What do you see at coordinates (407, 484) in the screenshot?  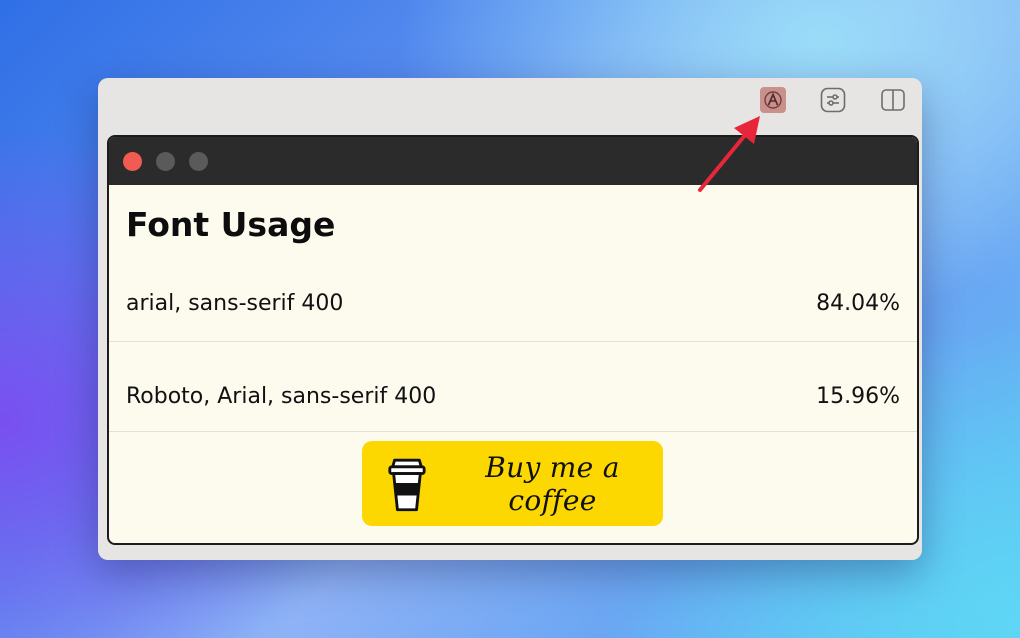 I see `coffee-cup-icon` at bounding box center [407, 484].